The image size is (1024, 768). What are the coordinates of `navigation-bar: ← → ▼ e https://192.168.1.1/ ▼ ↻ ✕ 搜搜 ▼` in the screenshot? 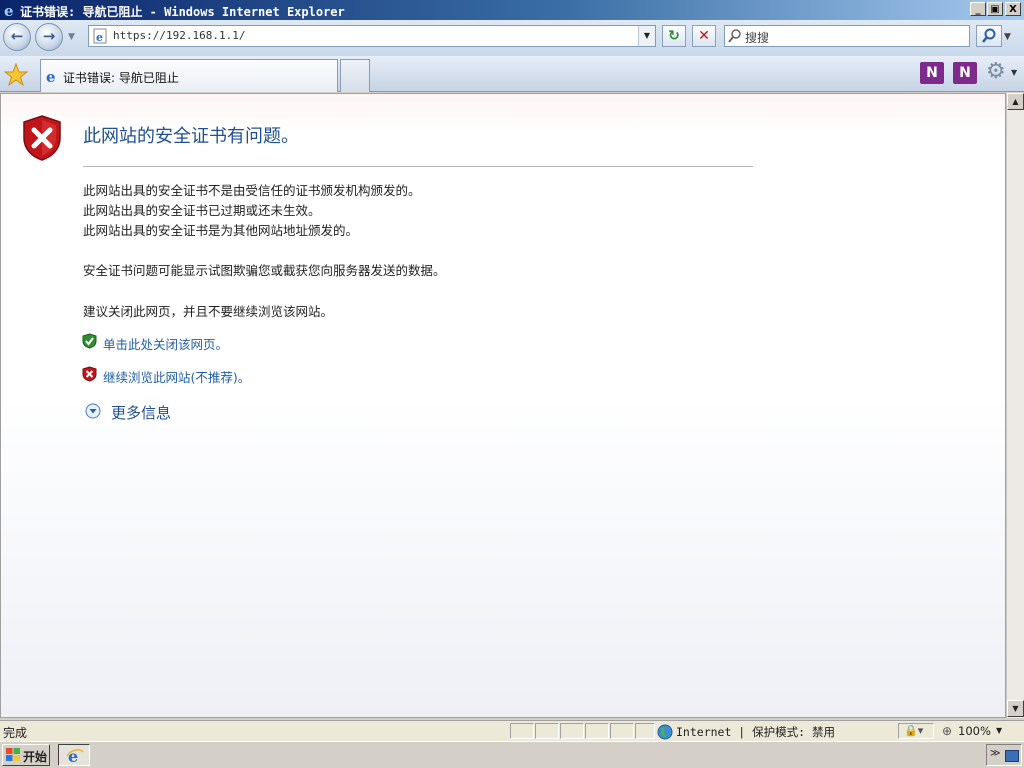 It's located at (512, 38).